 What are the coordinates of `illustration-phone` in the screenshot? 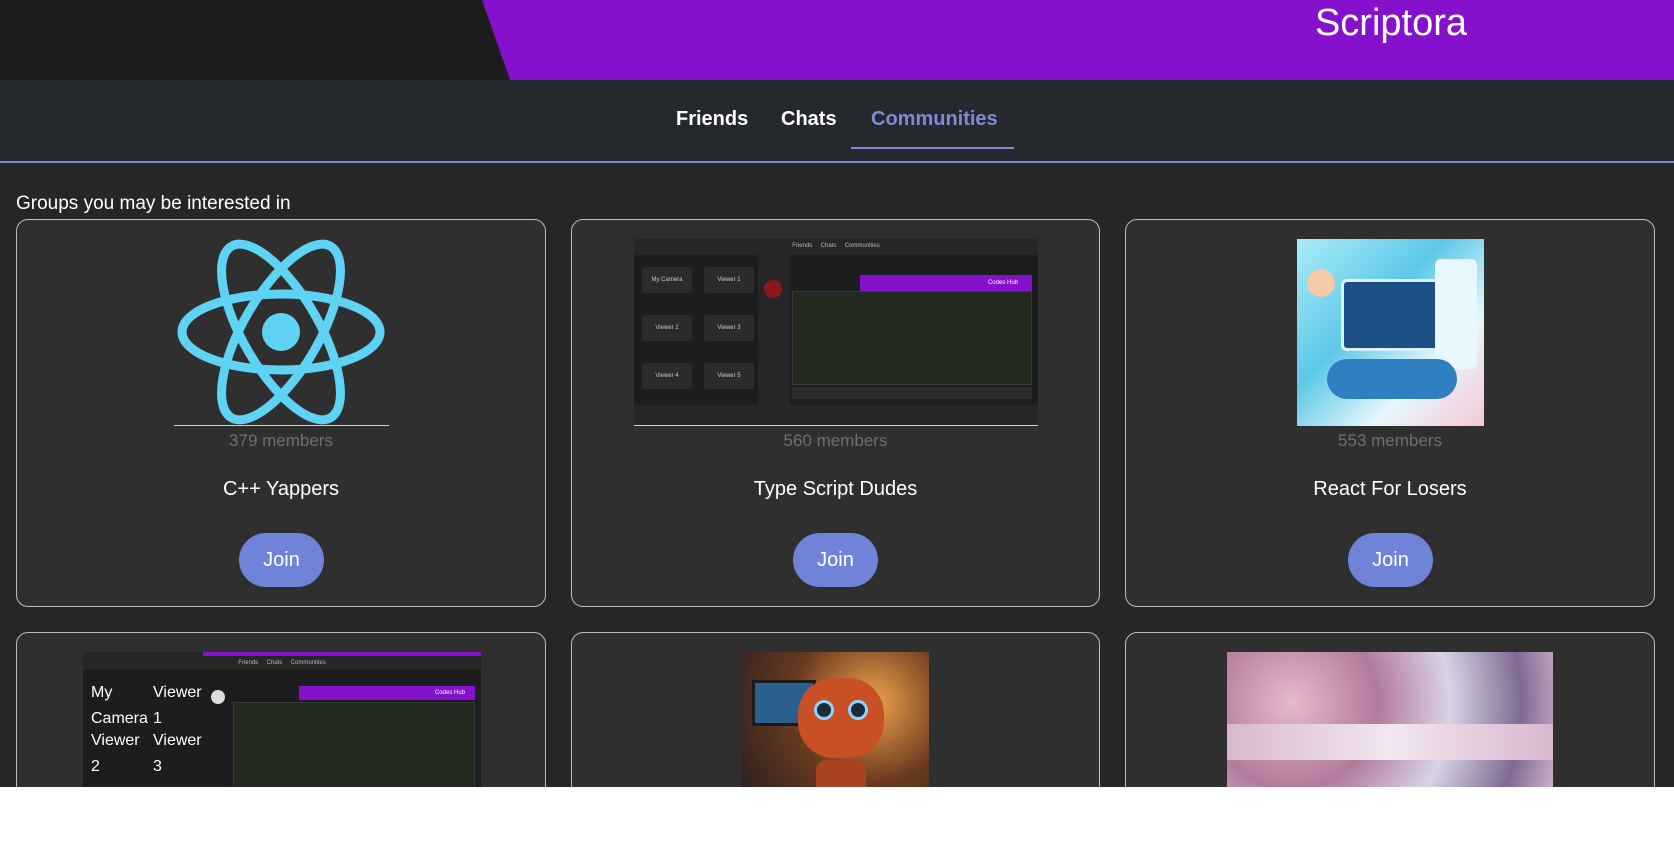 It's located at (1456, 314).